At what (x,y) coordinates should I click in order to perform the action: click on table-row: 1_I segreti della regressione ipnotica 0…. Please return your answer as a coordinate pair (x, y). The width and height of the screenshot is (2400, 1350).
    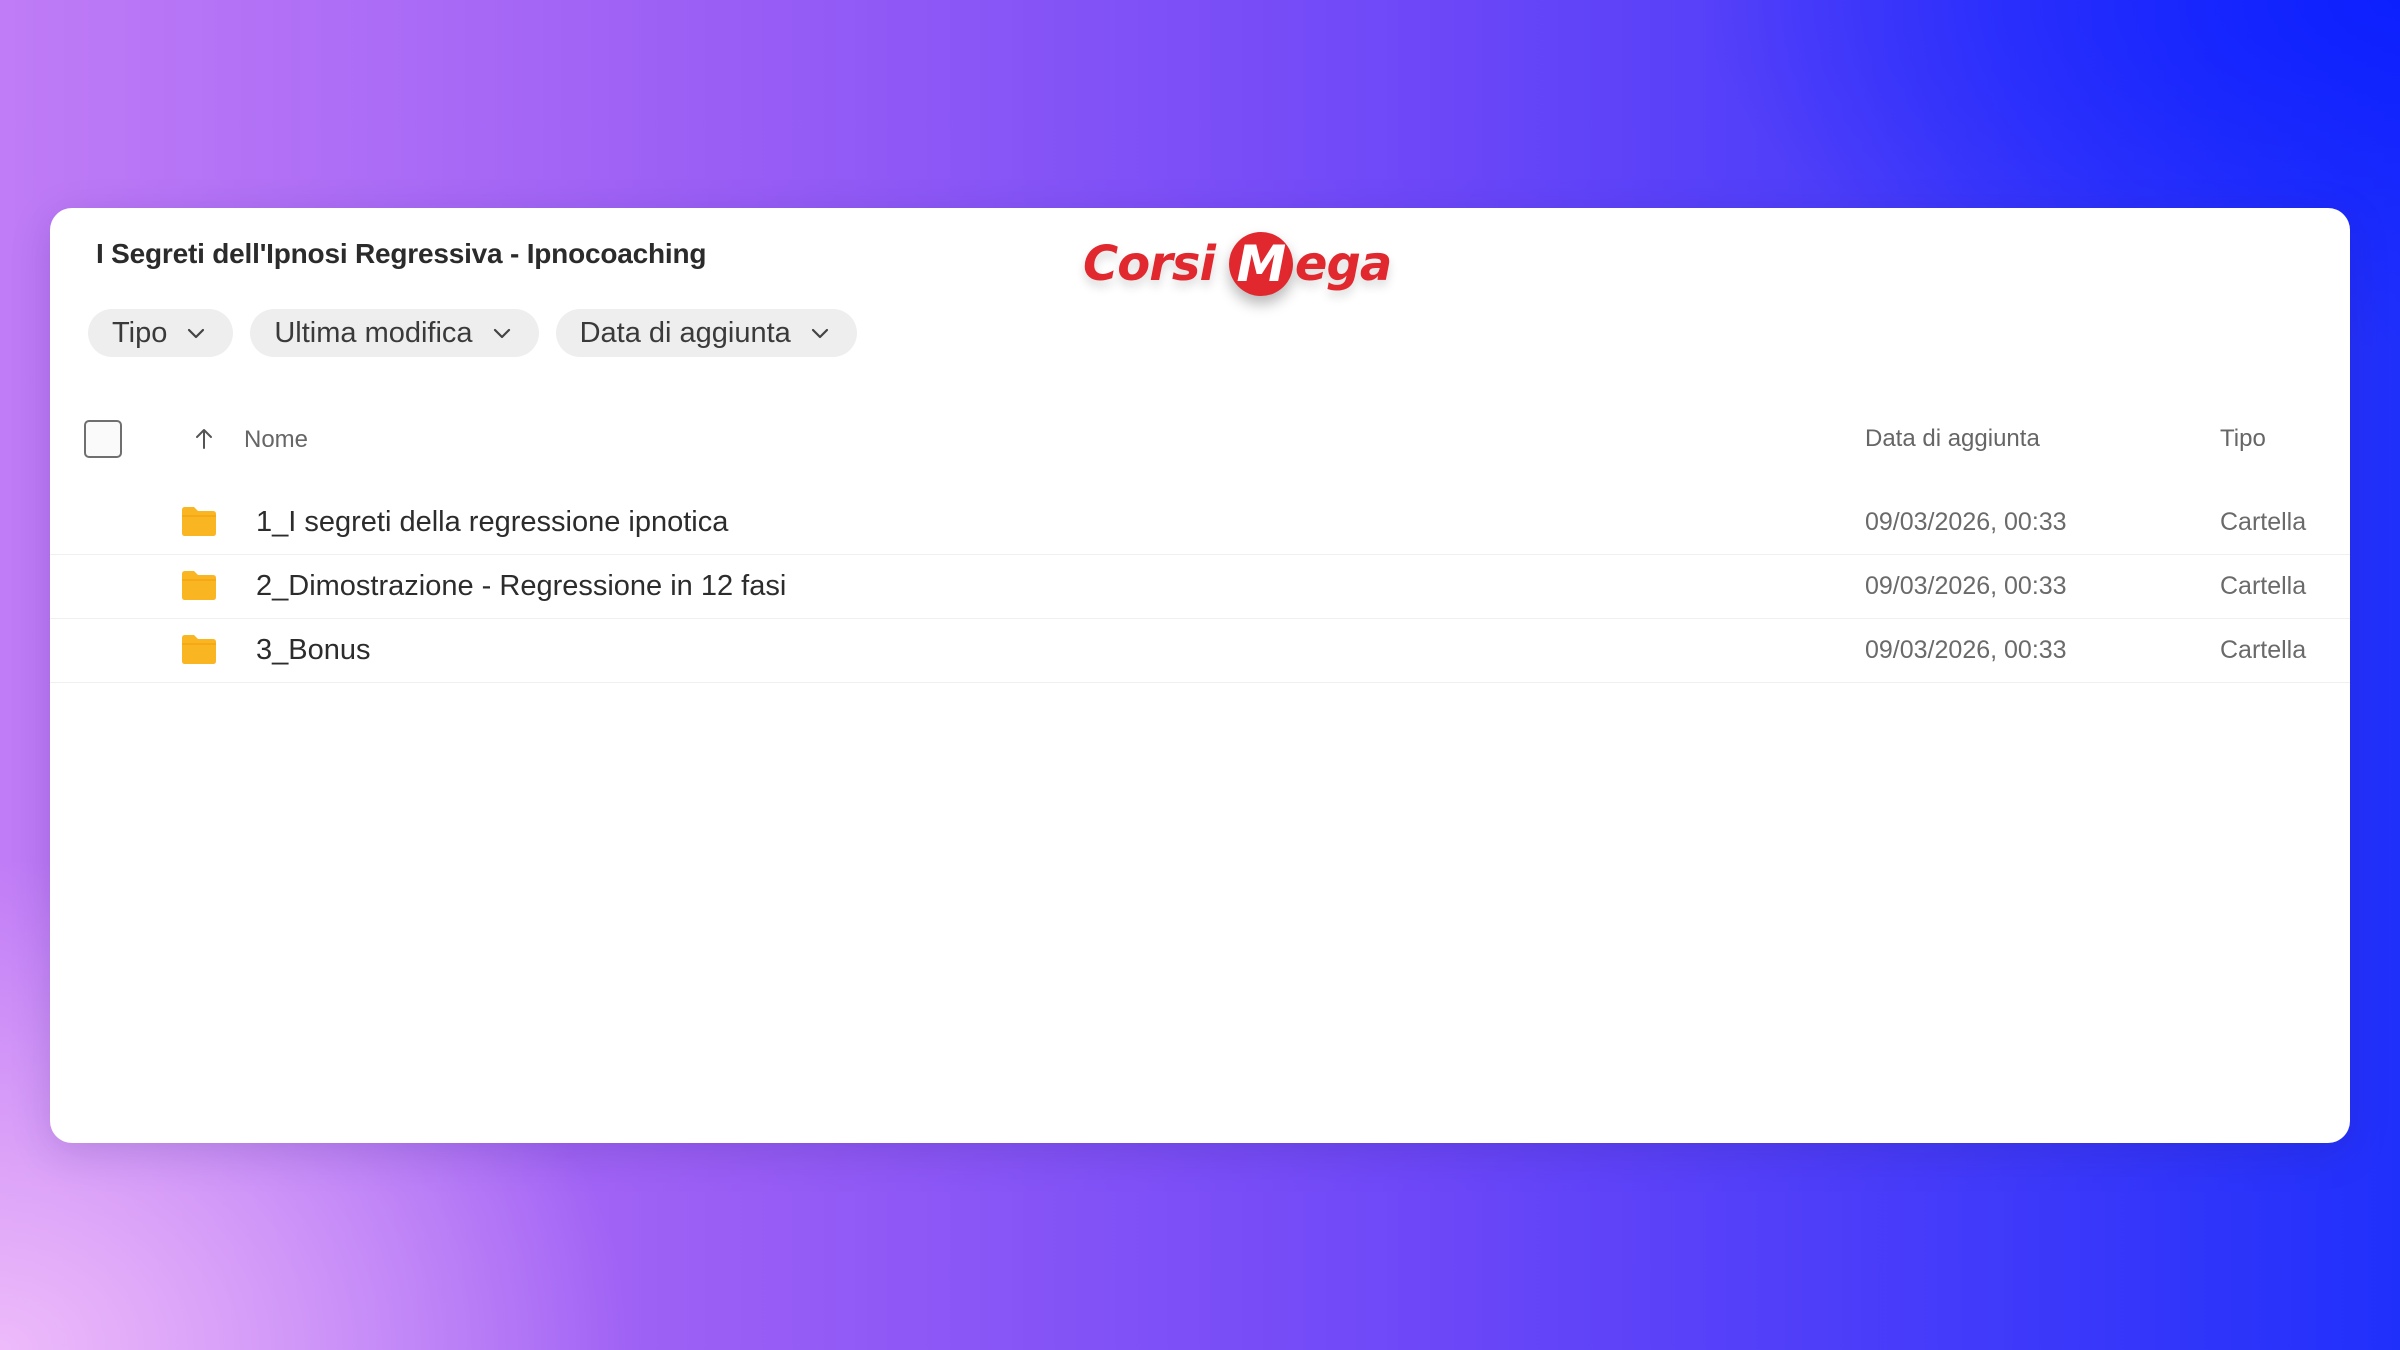
    Looking at the image, I should click on (1200, 523).